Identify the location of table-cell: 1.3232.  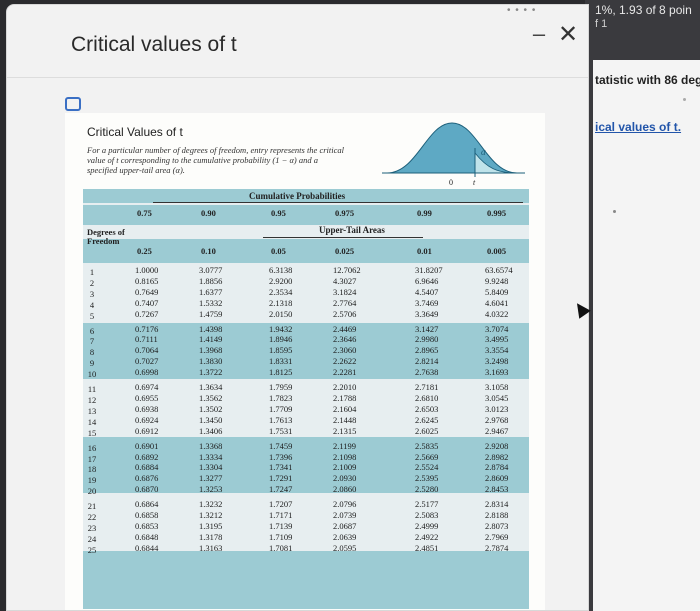
(211, 504).